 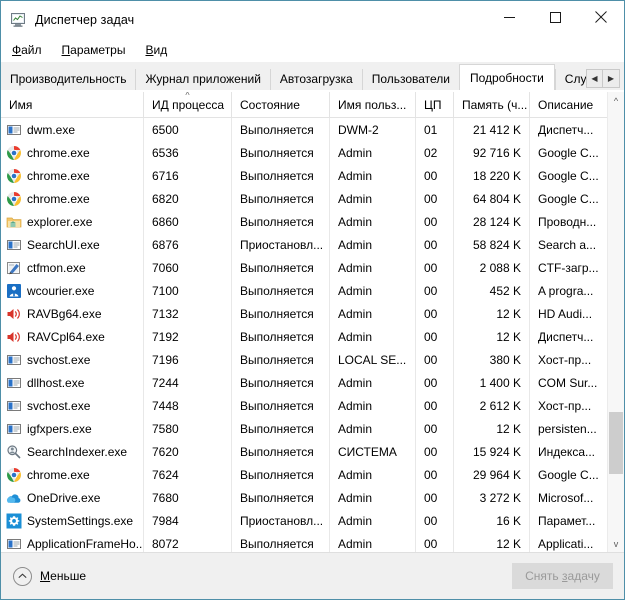 I want to click on fewer-details-label: Меньше, so click(x=63, y=576).